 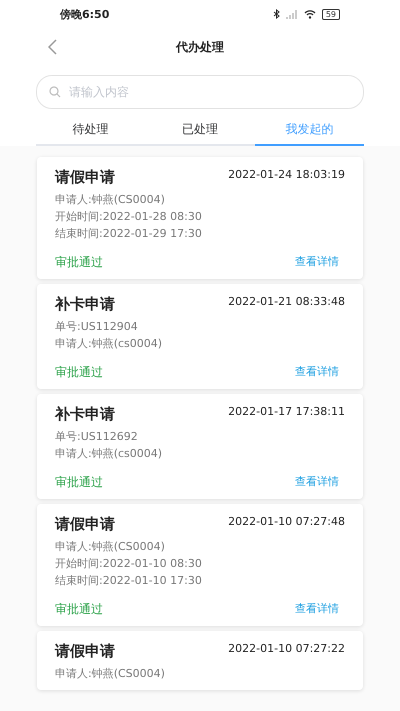 I want to click on signal-icon, so click(x=292, y=14).